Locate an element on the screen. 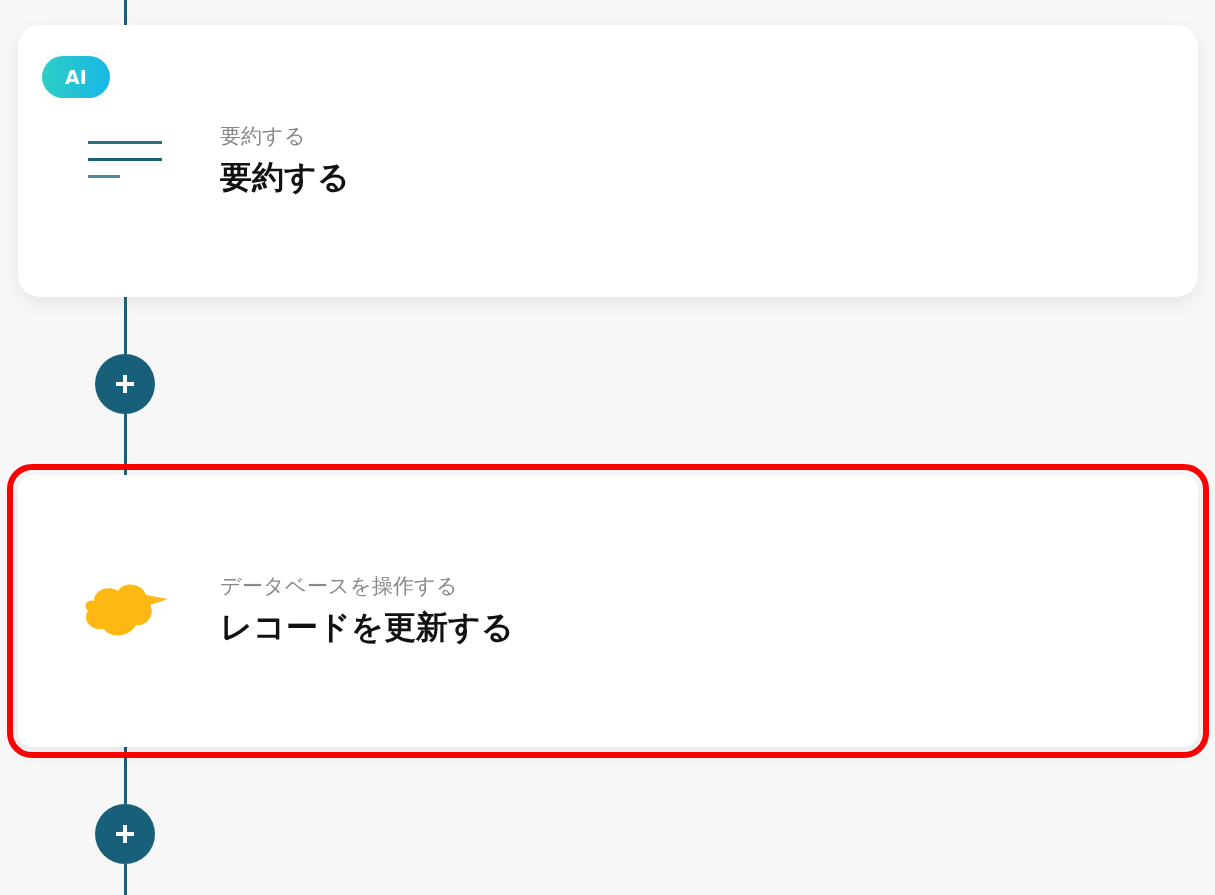 The height and width of the screenshot is (895, 1215). step-category: データベースを操作する is located at coordinates (339, 586).